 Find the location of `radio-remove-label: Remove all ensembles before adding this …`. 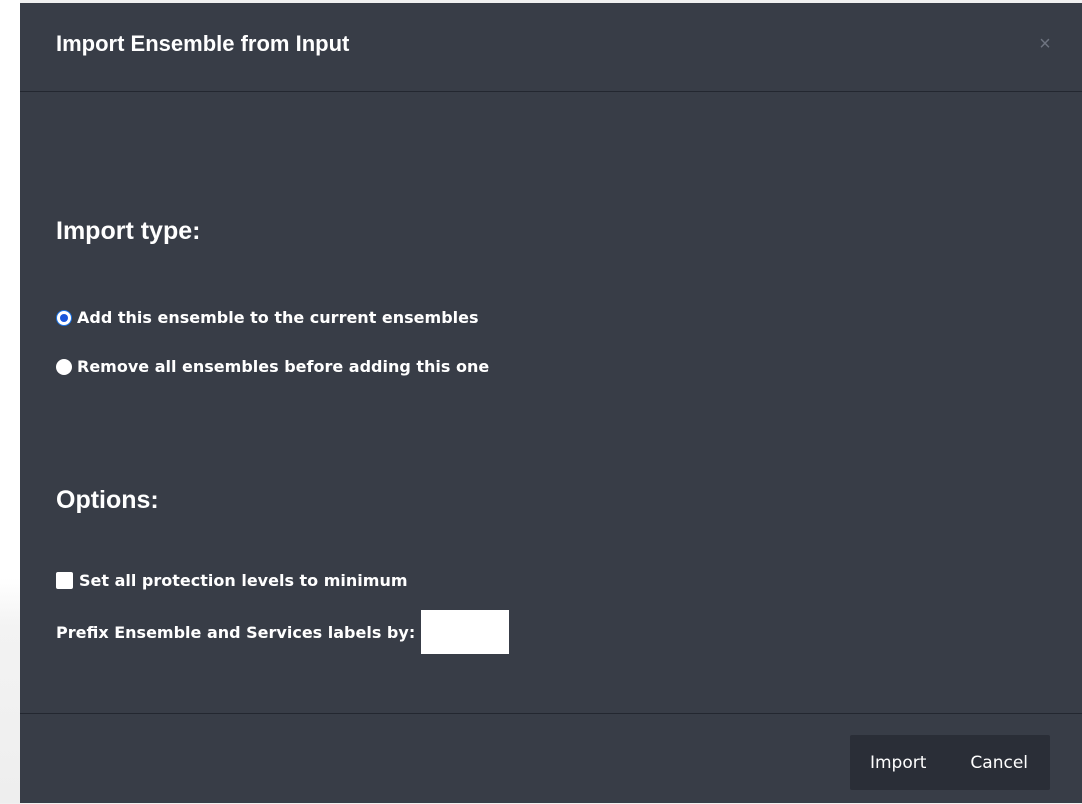

radio-remove-label: Remove all ensembles before adding this … is located at coordinates (283, 366).